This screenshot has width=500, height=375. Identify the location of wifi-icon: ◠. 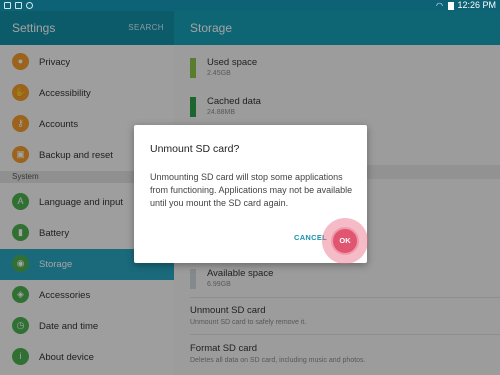
(439, 5).